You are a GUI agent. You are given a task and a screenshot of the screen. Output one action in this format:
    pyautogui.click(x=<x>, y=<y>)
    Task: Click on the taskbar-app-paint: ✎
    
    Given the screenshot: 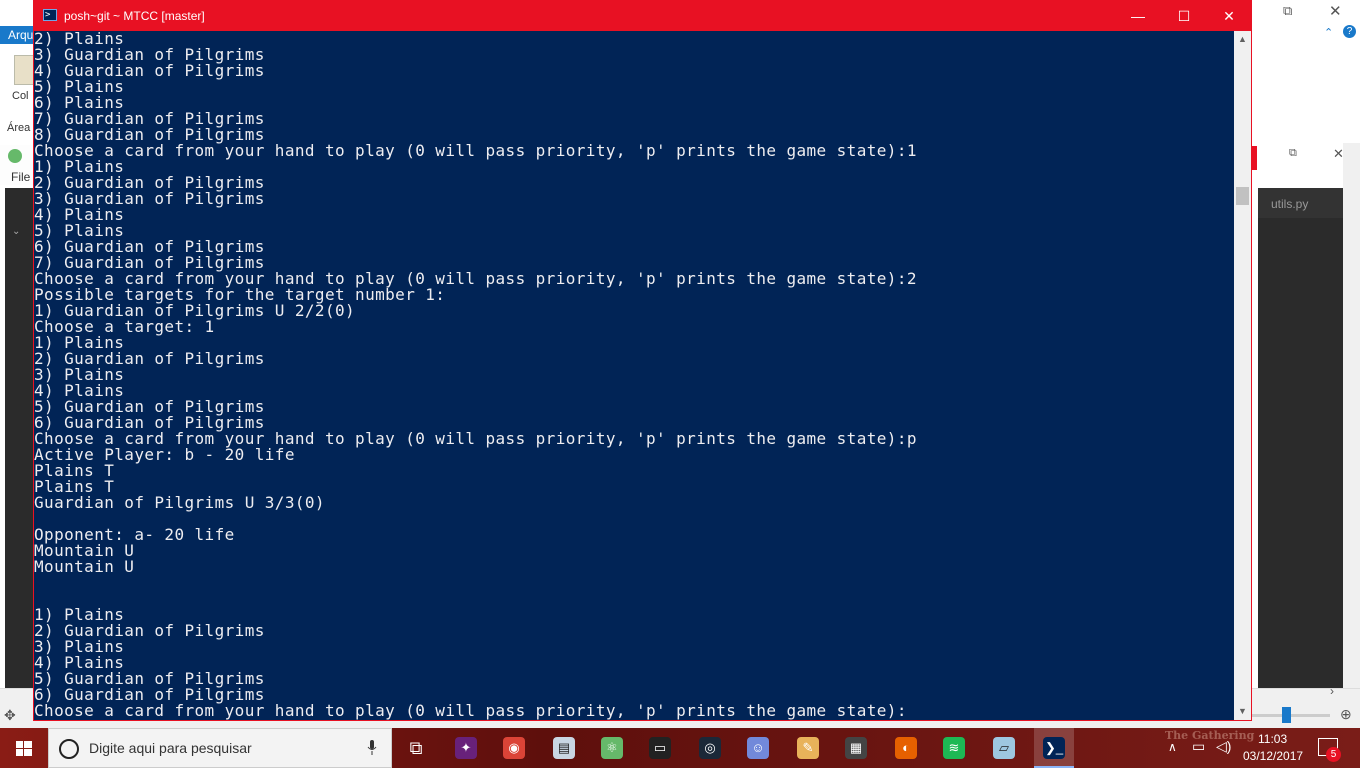 What is the action you would take?
    pyautogui.click(x=808, y=748)
    